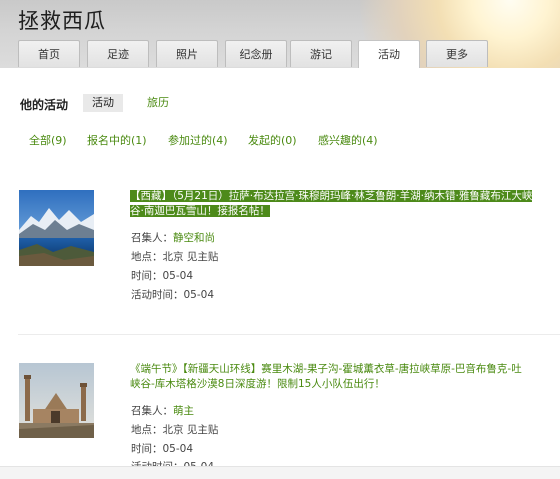 The height and width of the screenshot is (479, 560). I want to click on tab-more: 更多, so click(457, 53).